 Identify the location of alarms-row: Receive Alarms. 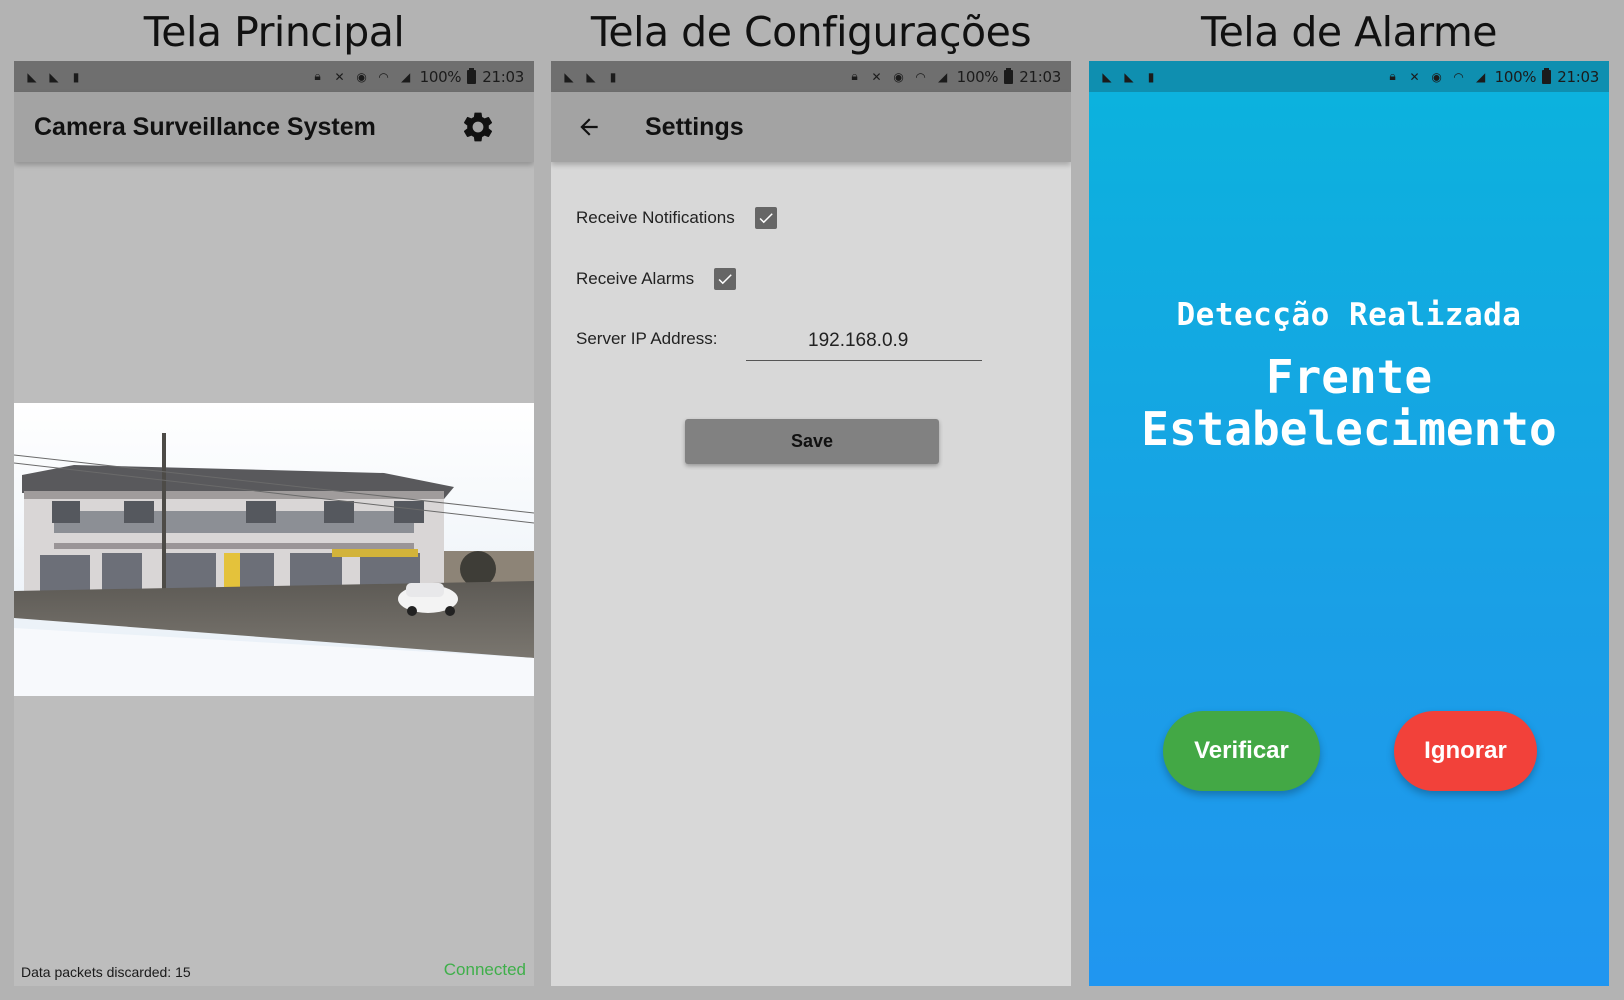
(656, 279).